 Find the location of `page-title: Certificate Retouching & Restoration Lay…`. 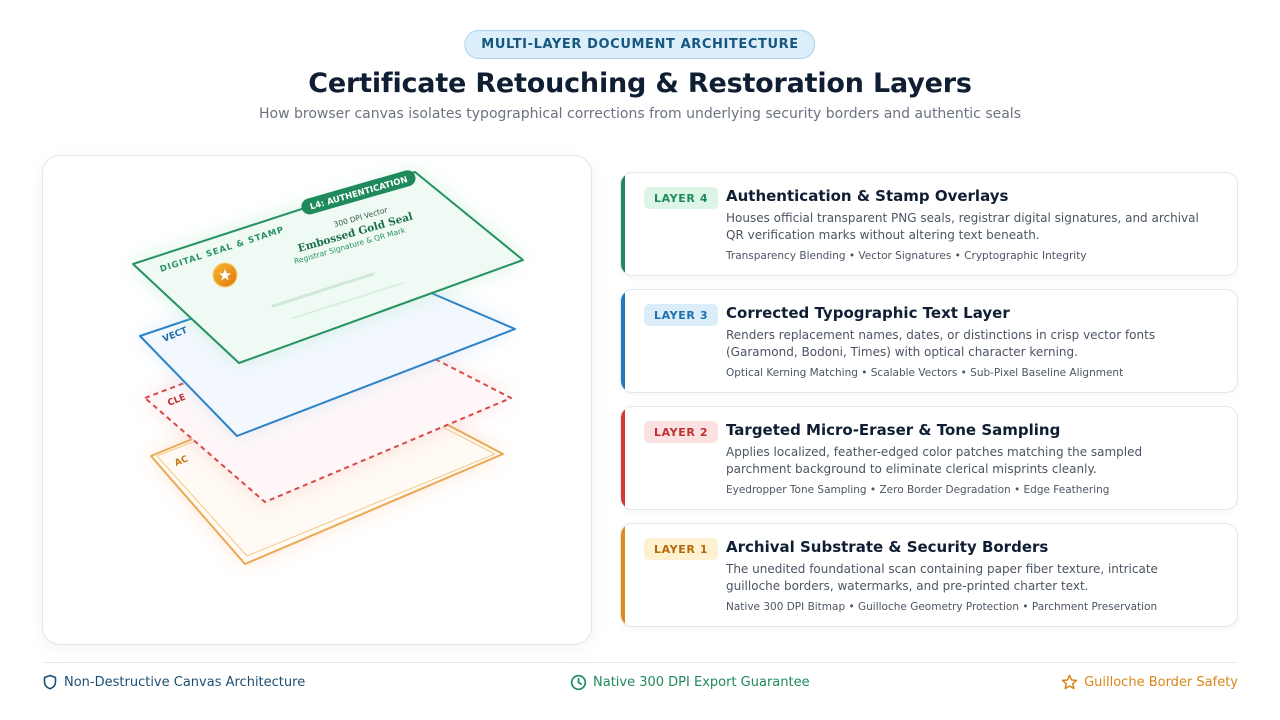

page-title: Certificate Retouching & Restoration Lay… is located at coordinates (640, 83).